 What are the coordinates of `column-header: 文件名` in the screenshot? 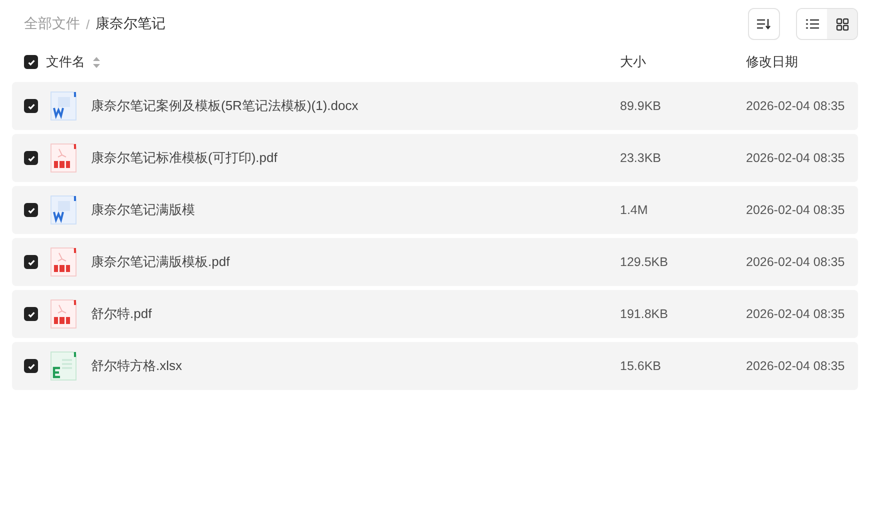 It's located at (65, 62).